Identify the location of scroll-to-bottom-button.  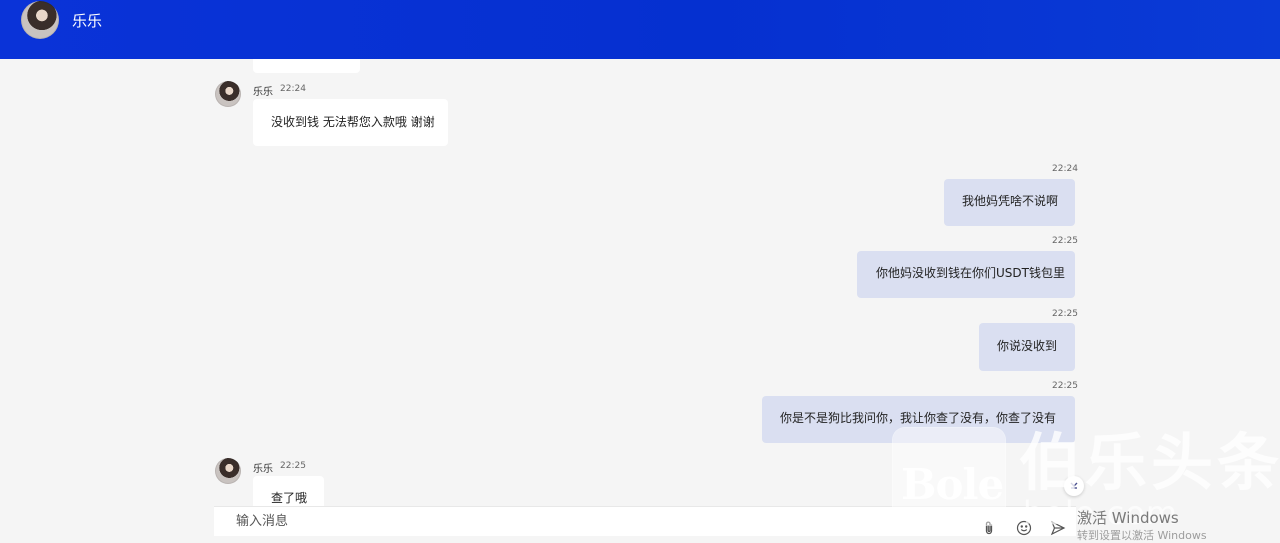
(1074, 486).